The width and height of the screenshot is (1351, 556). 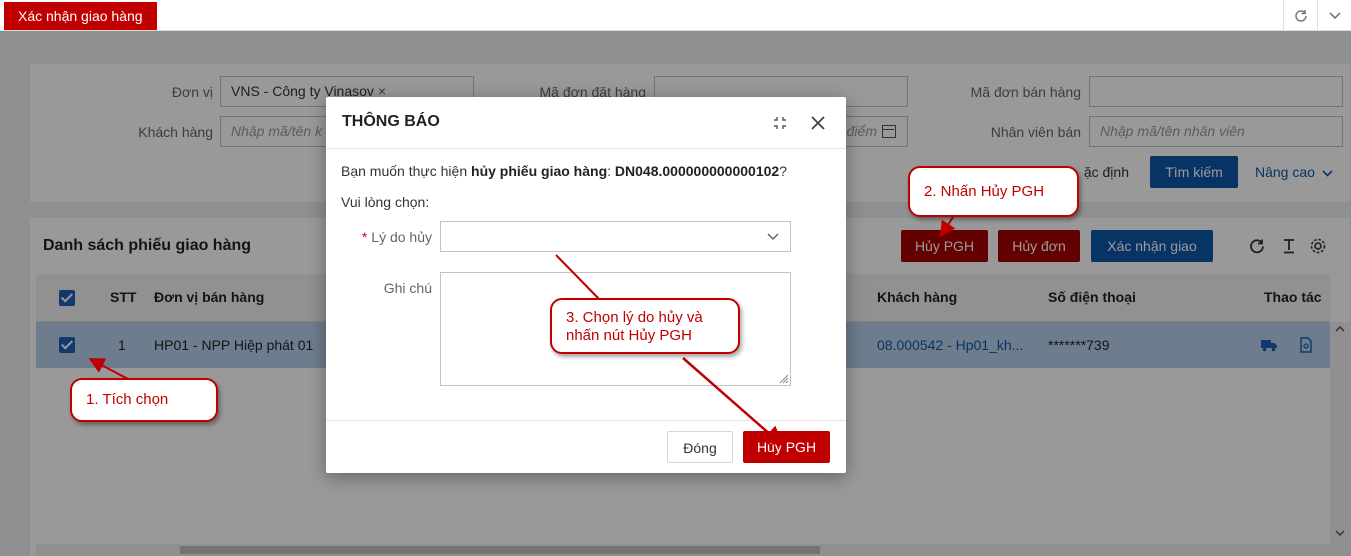 What do you see at coordinates (993, 191) in the screenshot?
I see `callout-step-2: 2. Nhấn Hủy PGH` at bounding box center [993, 191].